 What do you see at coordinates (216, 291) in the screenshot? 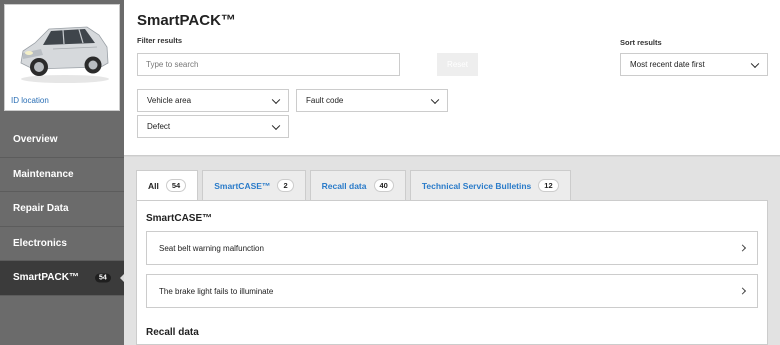
I see `list-item-label: The brake light fails to illuminate` at bounding box center [216, 291].